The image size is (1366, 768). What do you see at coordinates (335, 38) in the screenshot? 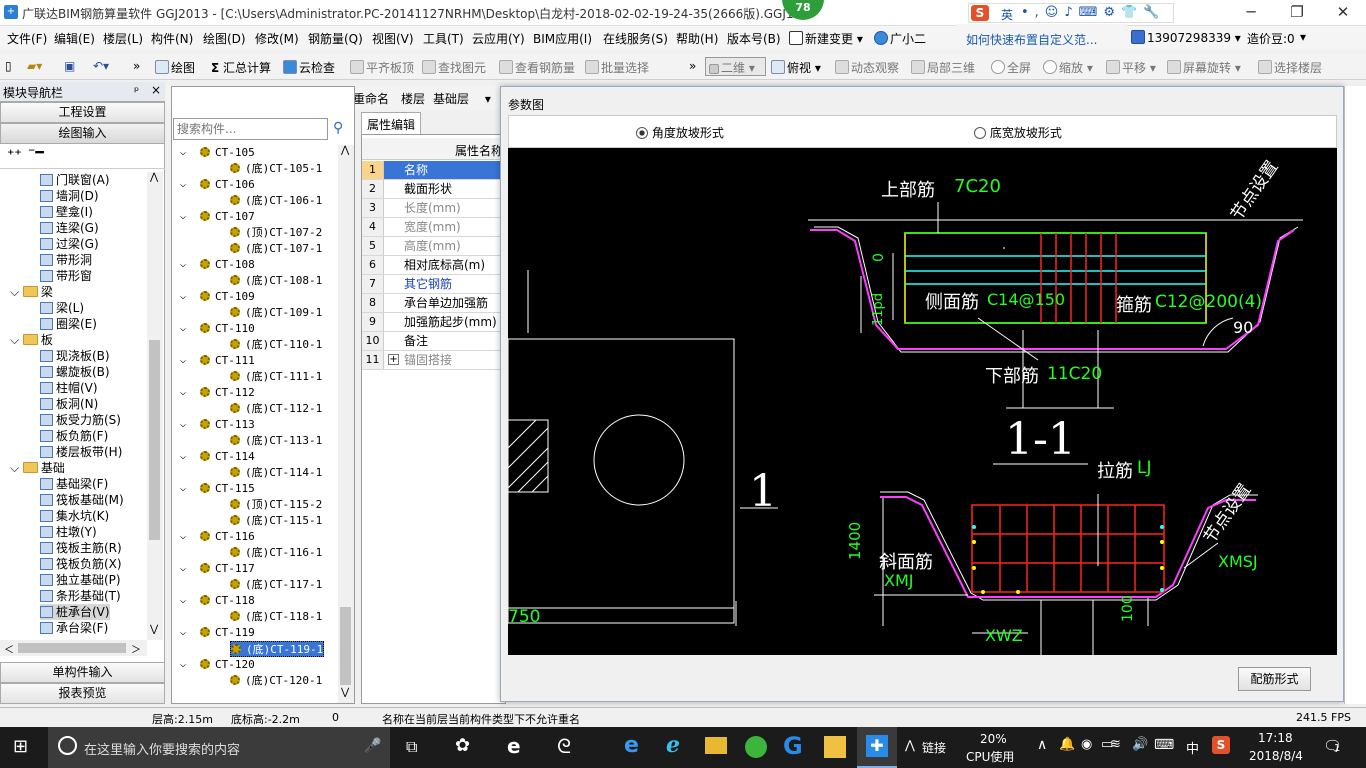
I see `menu-rebar-qty: 钢筋量(Q)` at bounding box center [335, 38].